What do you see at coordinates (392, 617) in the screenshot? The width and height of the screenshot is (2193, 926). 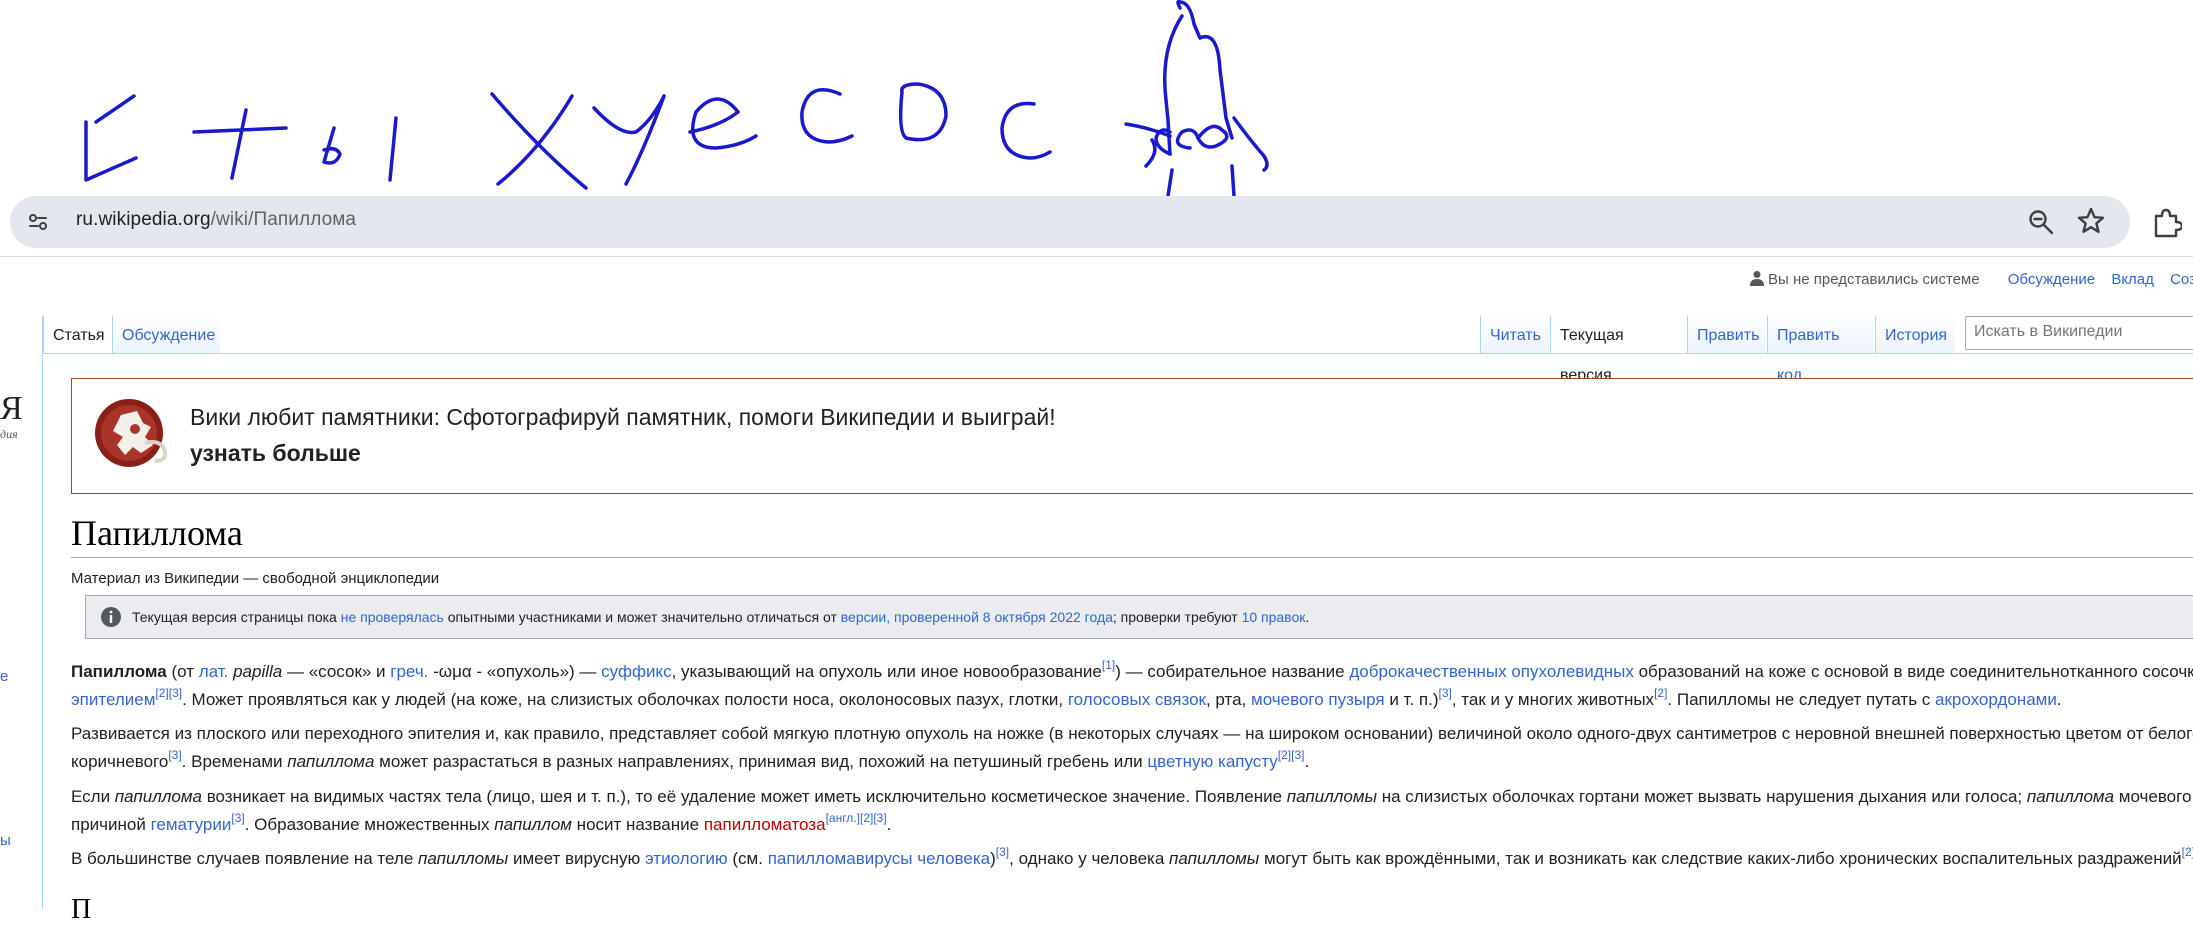 I see `notice-unchecked-link: не проверялась` at bounding box center [392, 617].